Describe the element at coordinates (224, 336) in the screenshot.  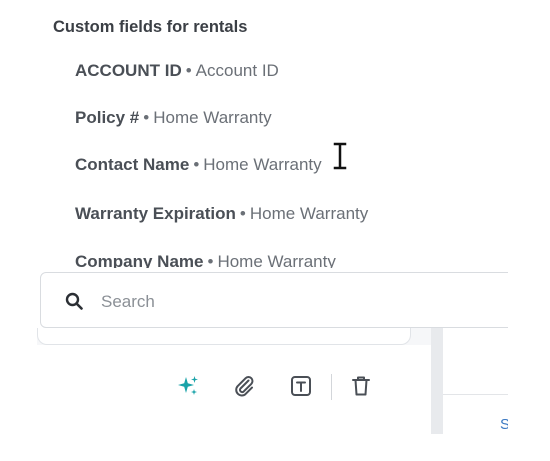
I see `note-card` at that location.